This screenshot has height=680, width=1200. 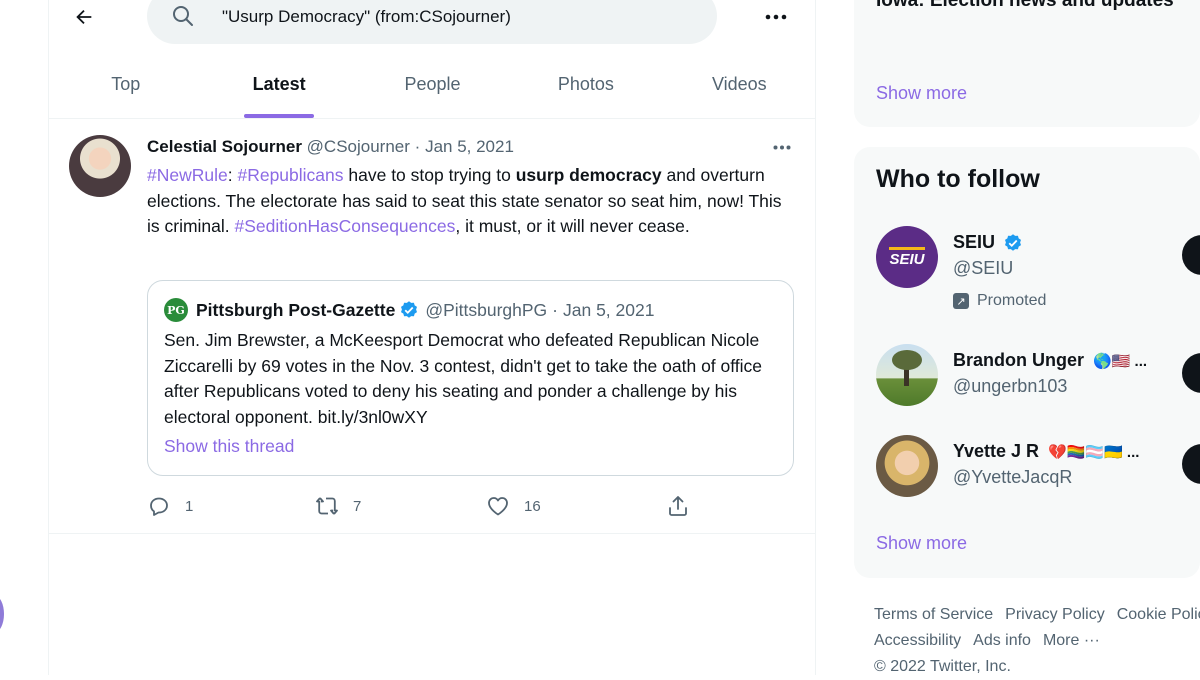 What do you see at coordinates (1071, 640) in the screenshot?
I see `more-link: More ···` at bounding box center [1071, 640].